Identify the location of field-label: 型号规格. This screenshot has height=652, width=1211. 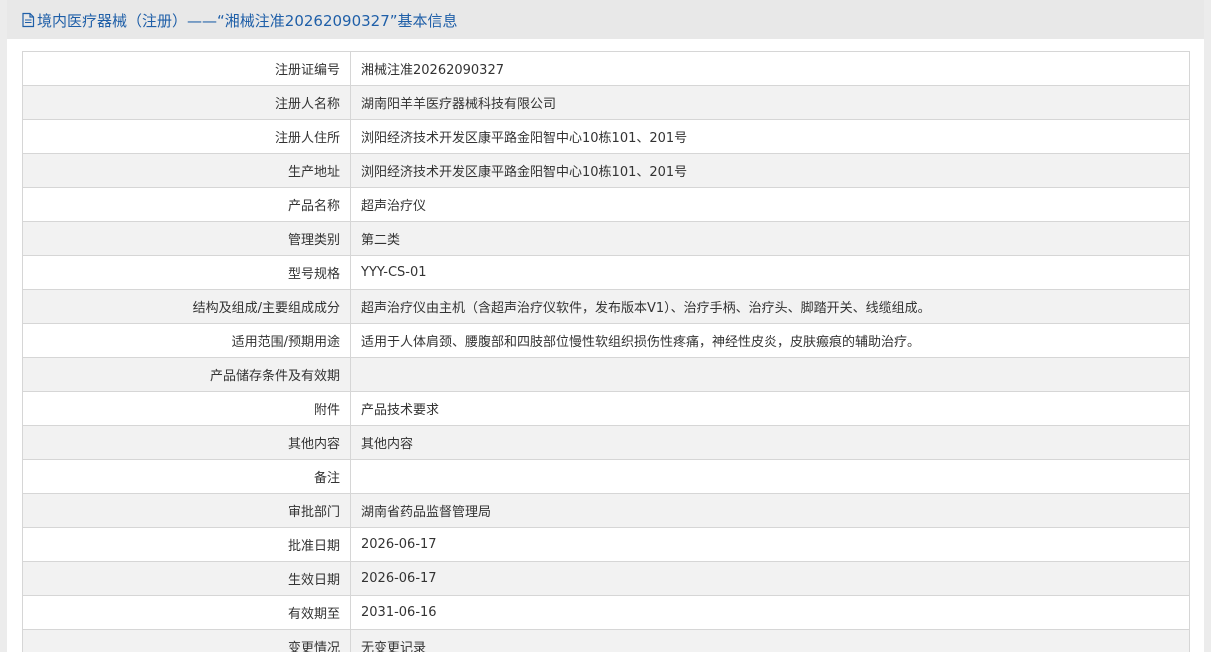
(186, 272).